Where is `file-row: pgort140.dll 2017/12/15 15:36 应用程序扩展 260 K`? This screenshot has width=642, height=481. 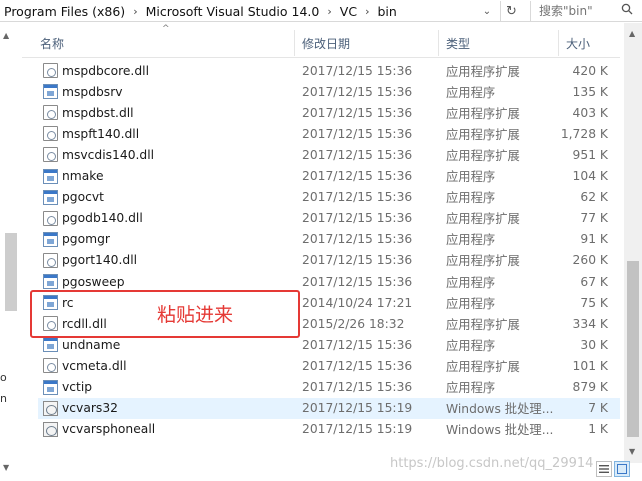
file-row: pgort140.dll 2017/12/15 15:36 应用程序扩展 260 K is located at coordinates (329, 260).